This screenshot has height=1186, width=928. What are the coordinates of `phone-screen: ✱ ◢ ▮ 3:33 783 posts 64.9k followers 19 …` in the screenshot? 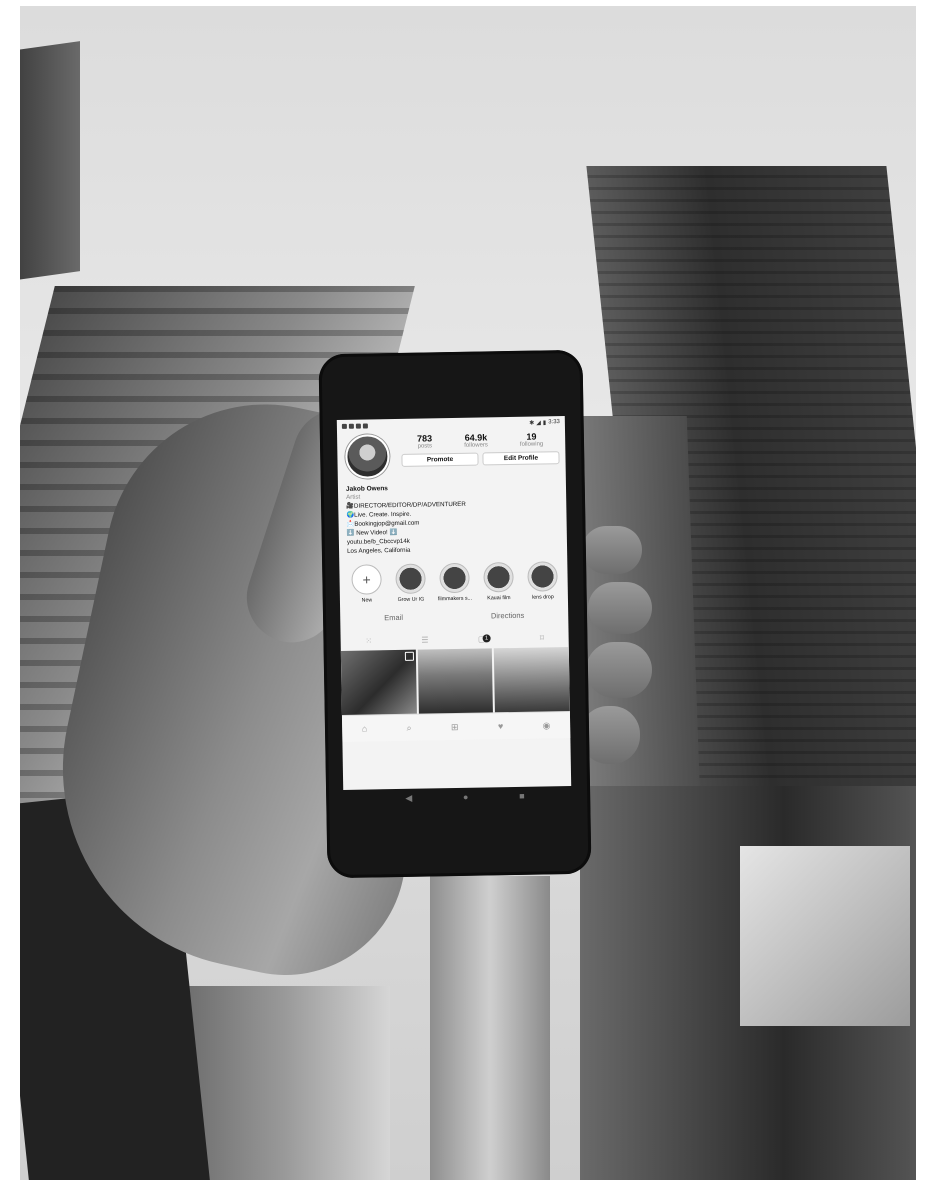 It's located at (454, 603).